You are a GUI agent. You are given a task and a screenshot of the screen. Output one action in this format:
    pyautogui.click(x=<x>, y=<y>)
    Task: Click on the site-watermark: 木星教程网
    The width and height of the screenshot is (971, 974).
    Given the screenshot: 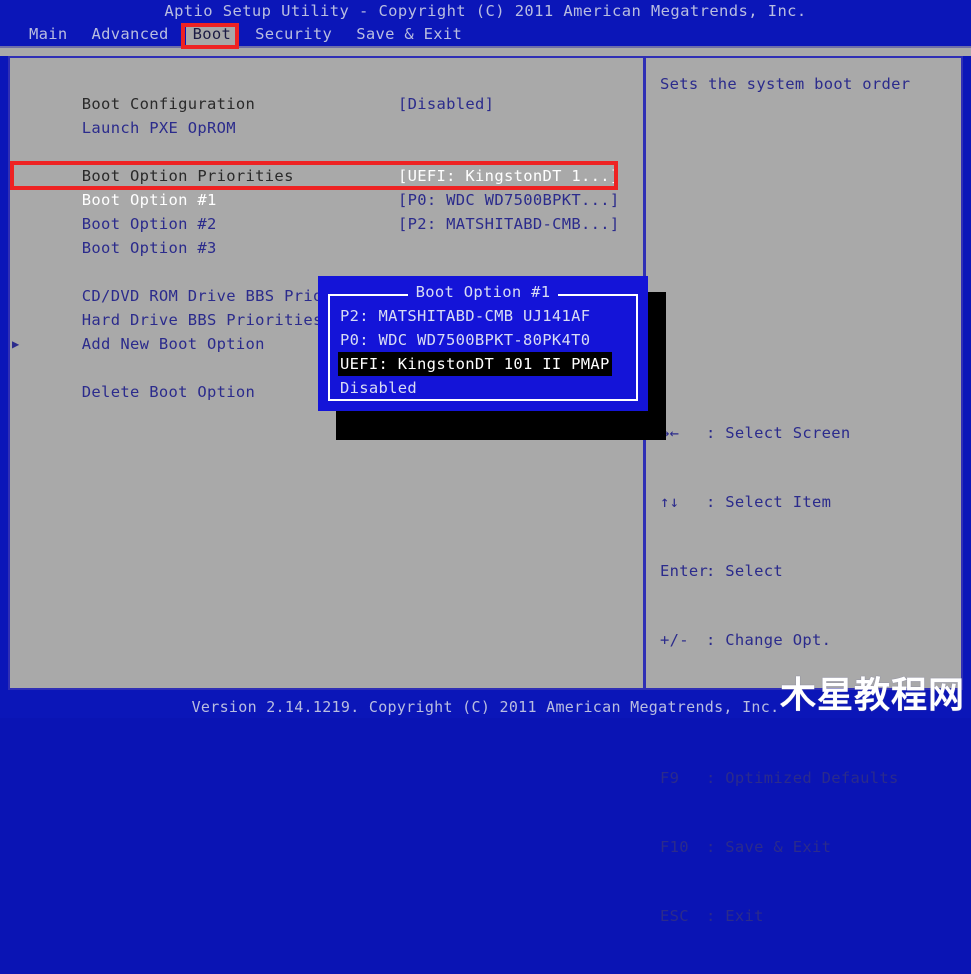 What is the action you would take?
    pyautogui.click(x=872, y=695)
    